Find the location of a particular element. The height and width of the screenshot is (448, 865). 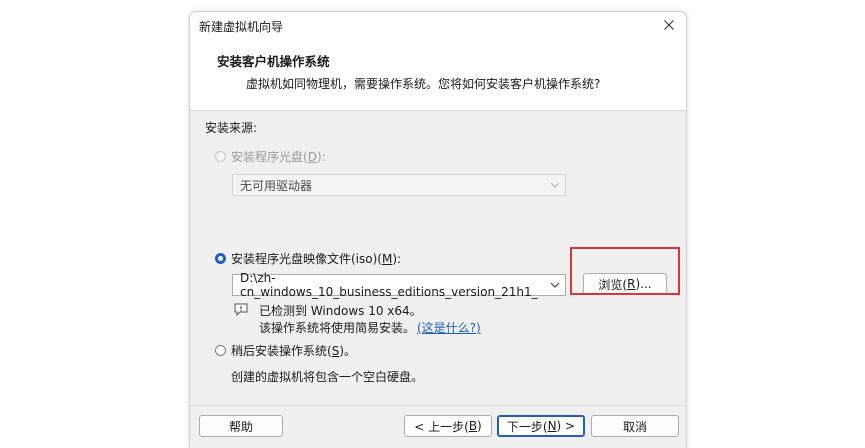

install-later-description: 创建的虚拟机将包含一个空白硬盘。 is located at coordinates (327, 377).